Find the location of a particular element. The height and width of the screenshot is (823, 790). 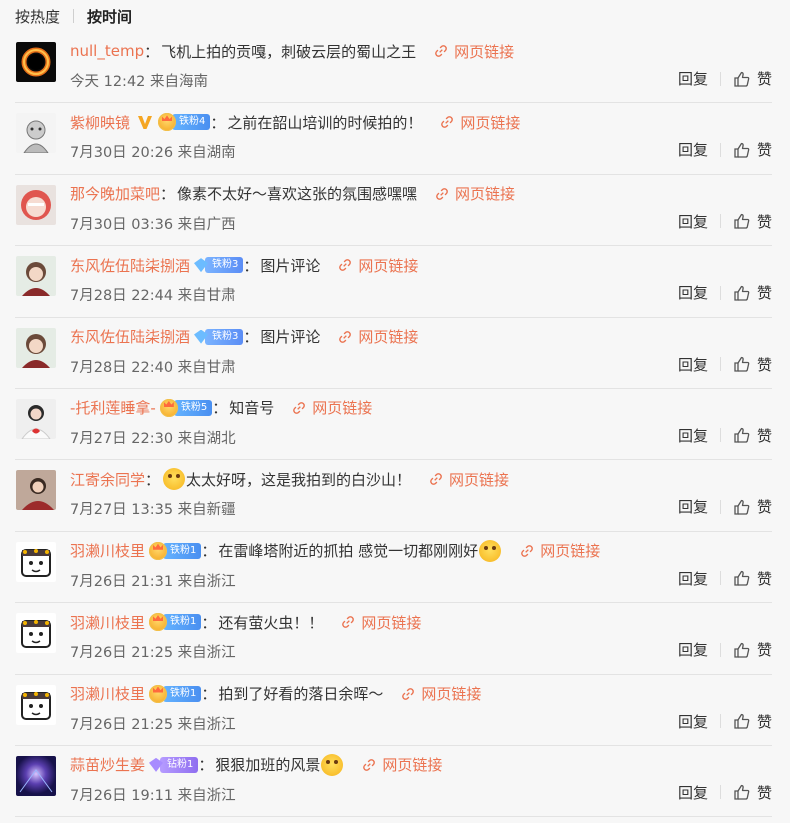

comment-item: 蒜苗炒生姜 钻粉1：狠狠加班的风景 网页链接 7月26日 19:11 来自浙江 回复 赞 is located at coordinates (395, 782).